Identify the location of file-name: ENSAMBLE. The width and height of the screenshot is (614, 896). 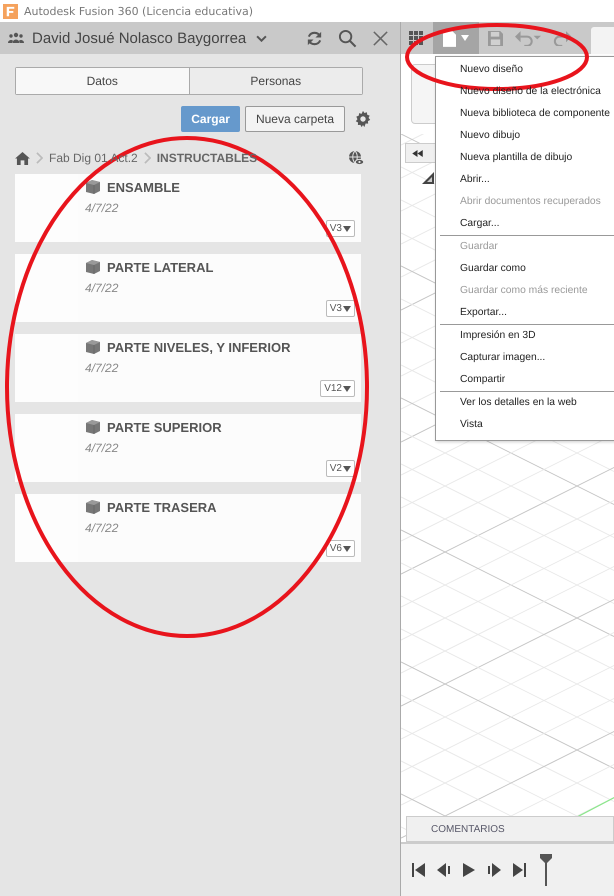
(143, 187).